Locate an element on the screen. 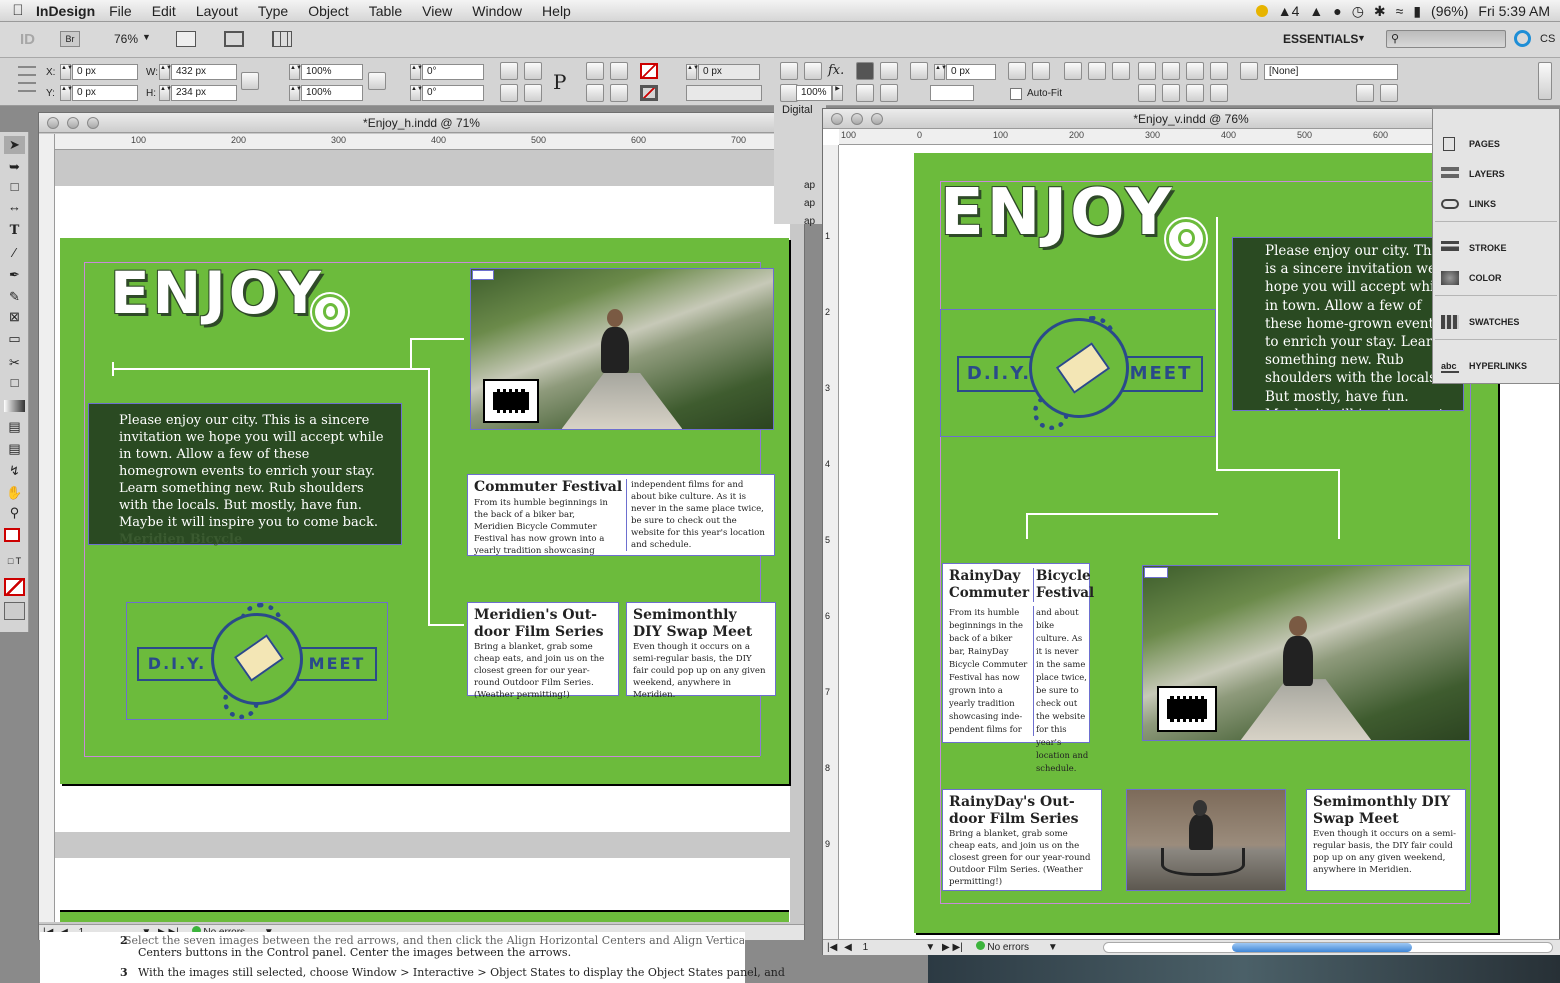 This screenshot has width=1560, height=983. rotate-ccw-icon is located at coordinates (533, 71).